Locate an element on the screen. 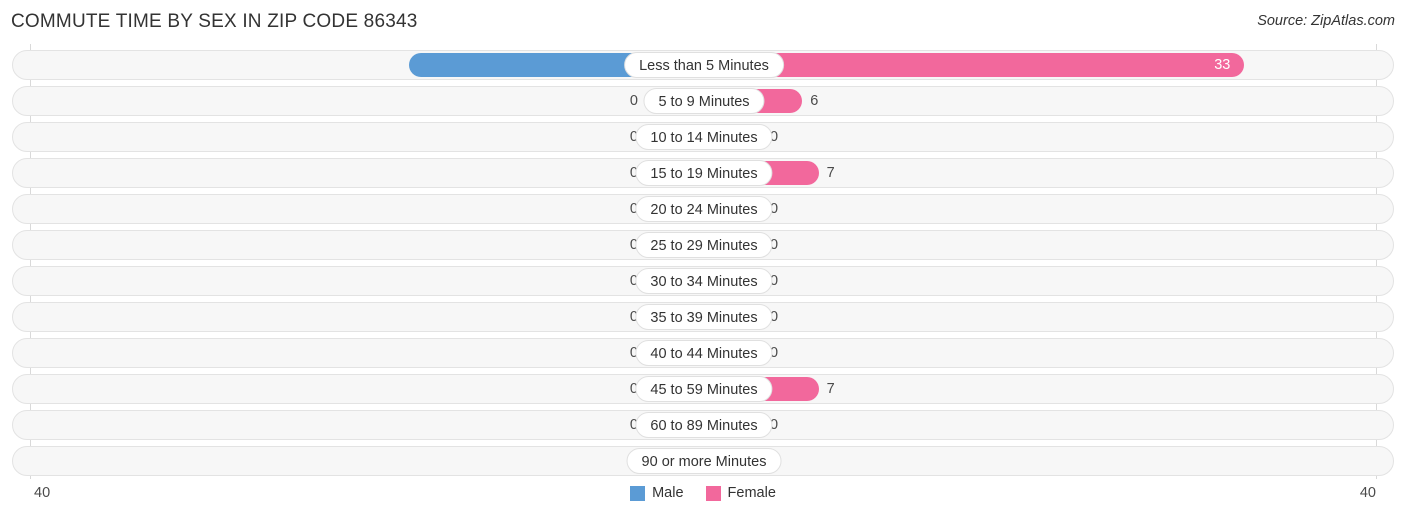  legend-item-female: Female is located at coordinates (740, 493).